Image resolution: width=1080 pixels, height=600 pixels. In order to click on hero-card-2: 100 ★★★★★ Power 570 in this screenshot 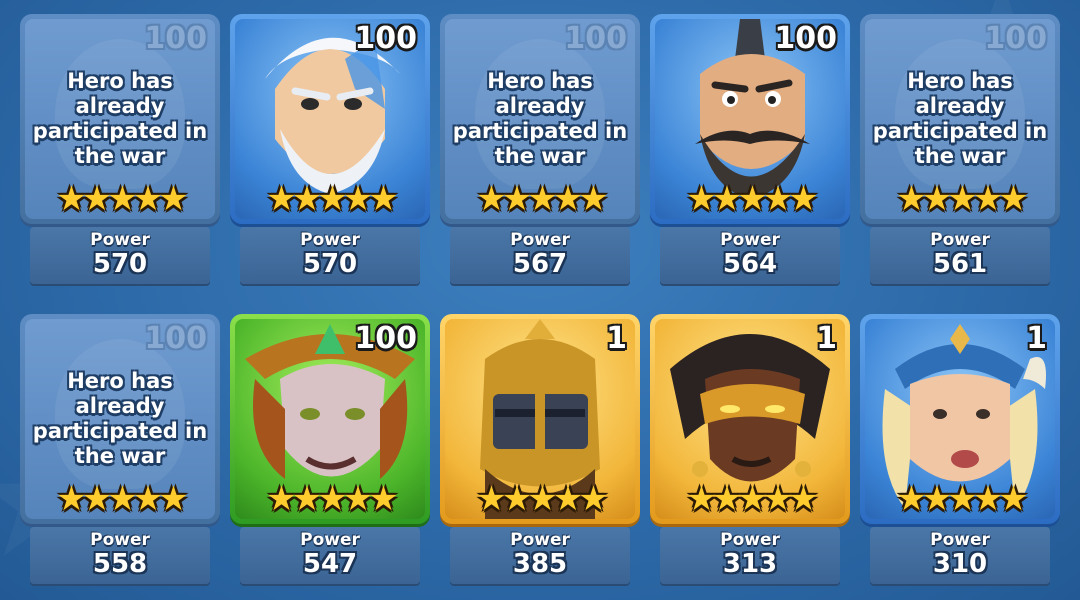, I will do `click(330, 149)`.